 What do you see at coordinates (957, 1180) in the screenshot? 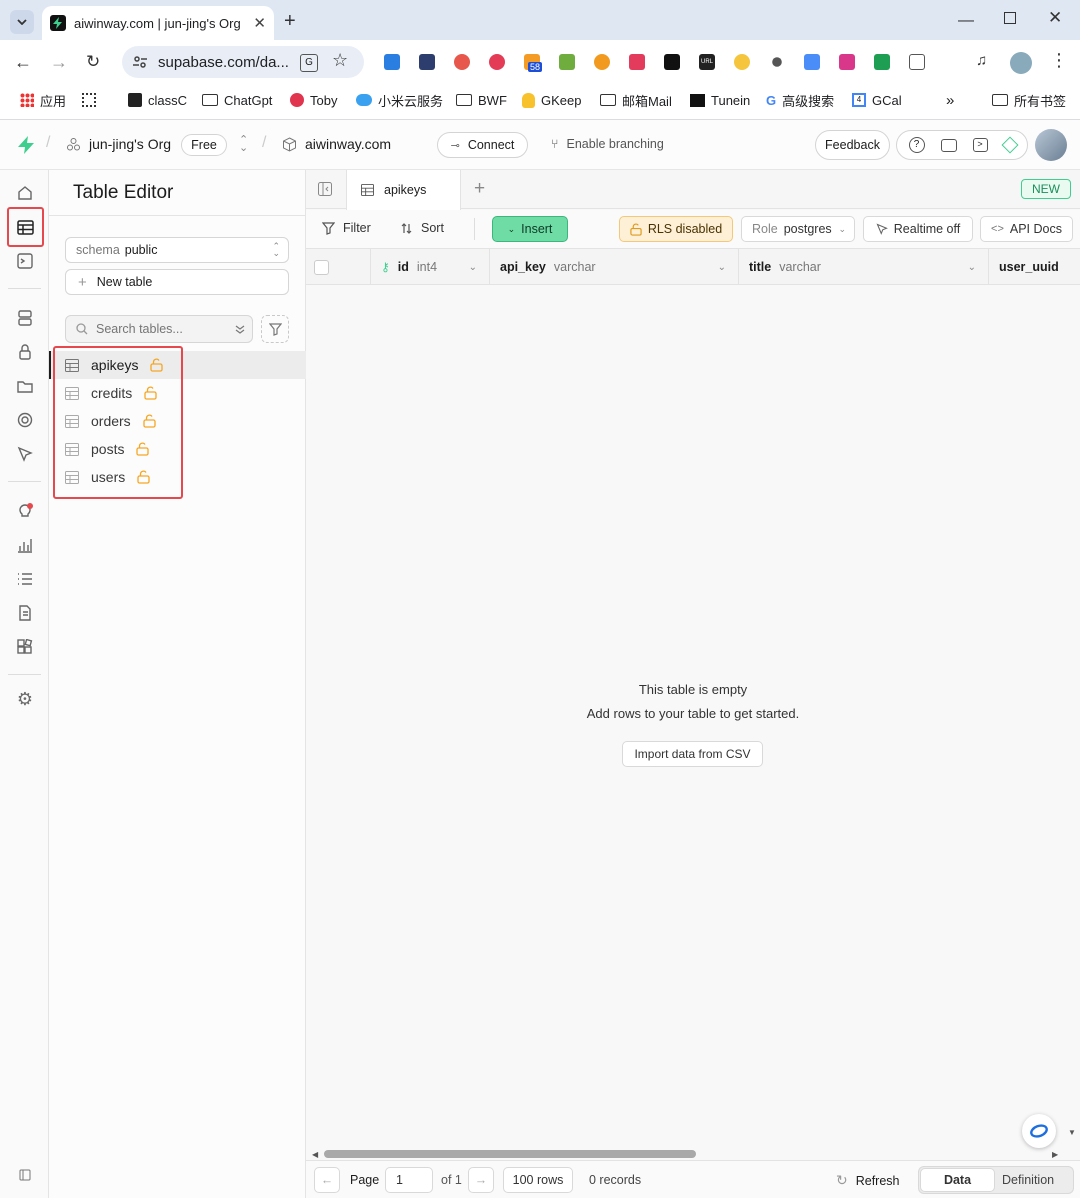
I see `data-view-tab: Data` at bounding box center [957, 1180].